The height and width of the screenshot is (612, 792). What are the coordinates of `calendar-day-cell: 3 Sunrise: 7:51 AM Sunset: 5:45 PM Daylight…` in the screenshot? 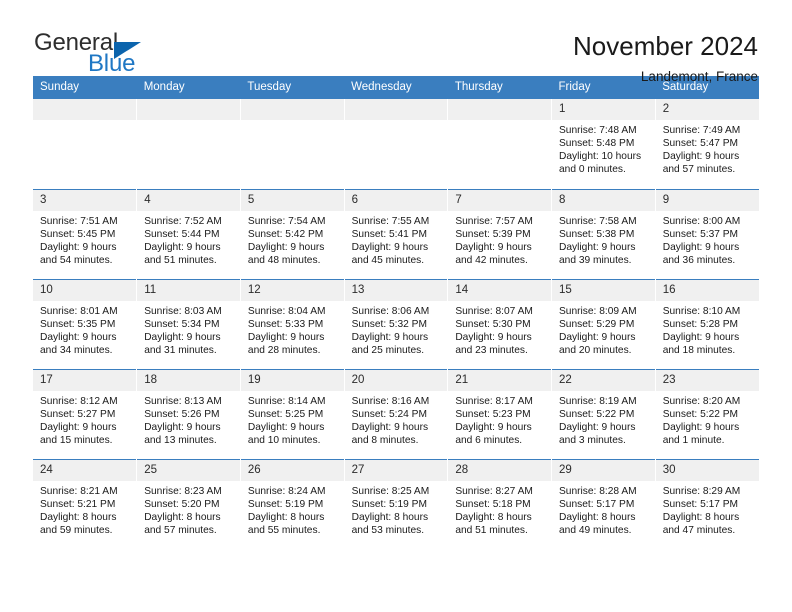 It's located at (85, 233).